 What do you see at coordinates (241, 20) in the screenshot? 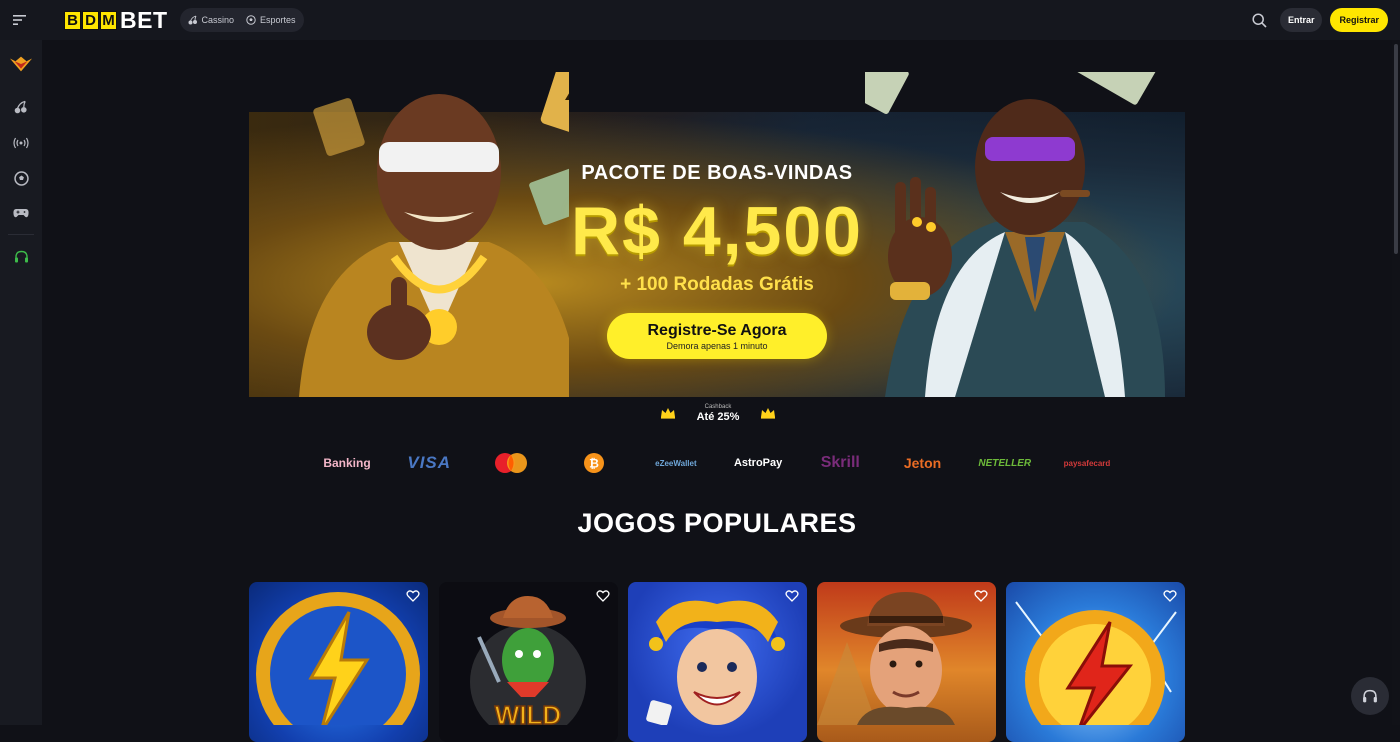
I see `main-nav: Cassino Esportes` at bounding box center [241, 20].